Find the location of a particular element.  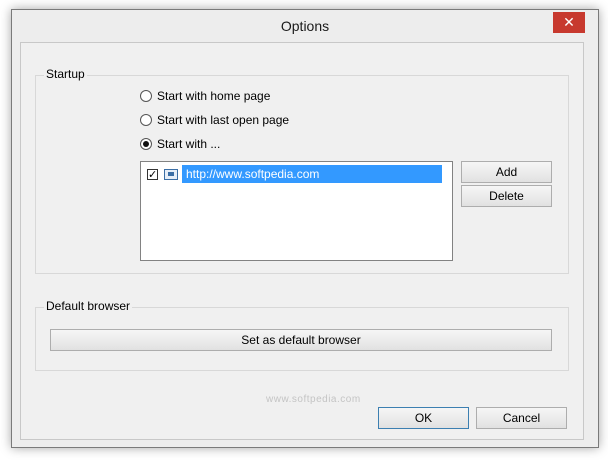

radio-label: Start with home page is located at coordinates (214, 96).